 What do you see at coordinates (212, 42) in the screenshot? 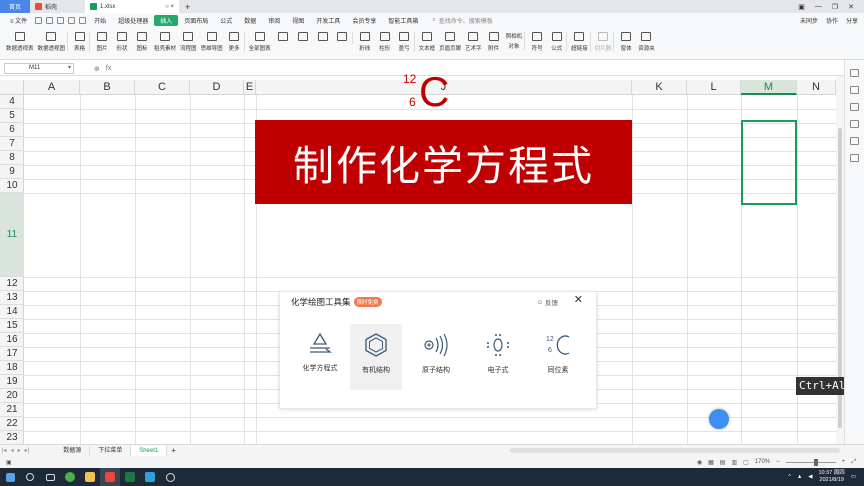
I see `ribbon-mindmap: 思维导图` at bounding box center [212, 42].